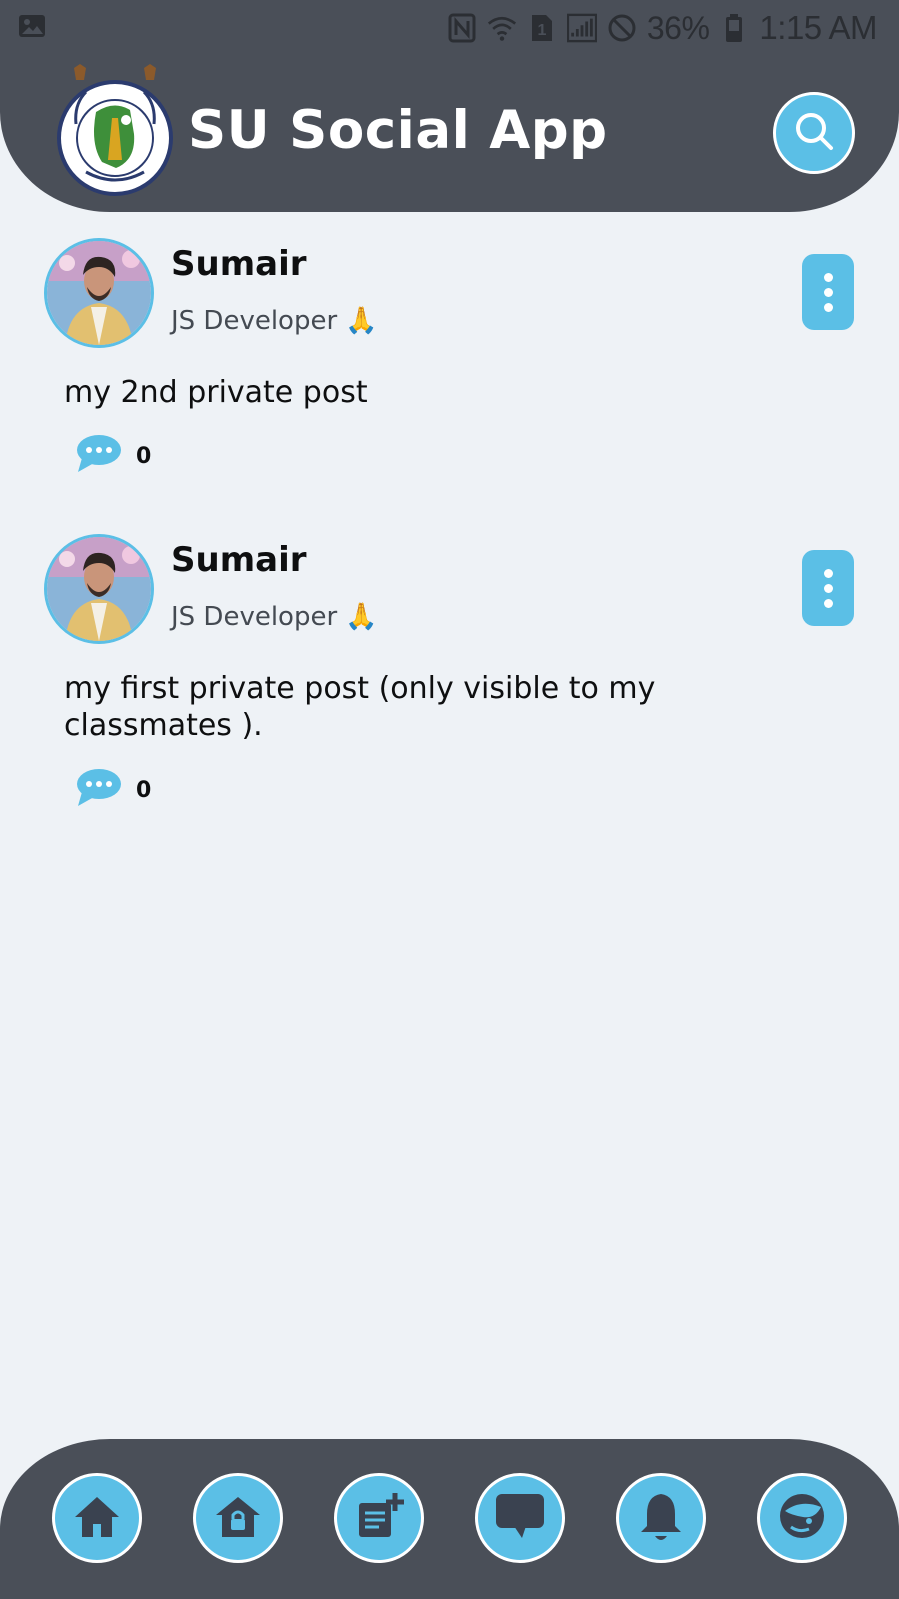  I want to click on sim-icon: 1, so click(542, 28).